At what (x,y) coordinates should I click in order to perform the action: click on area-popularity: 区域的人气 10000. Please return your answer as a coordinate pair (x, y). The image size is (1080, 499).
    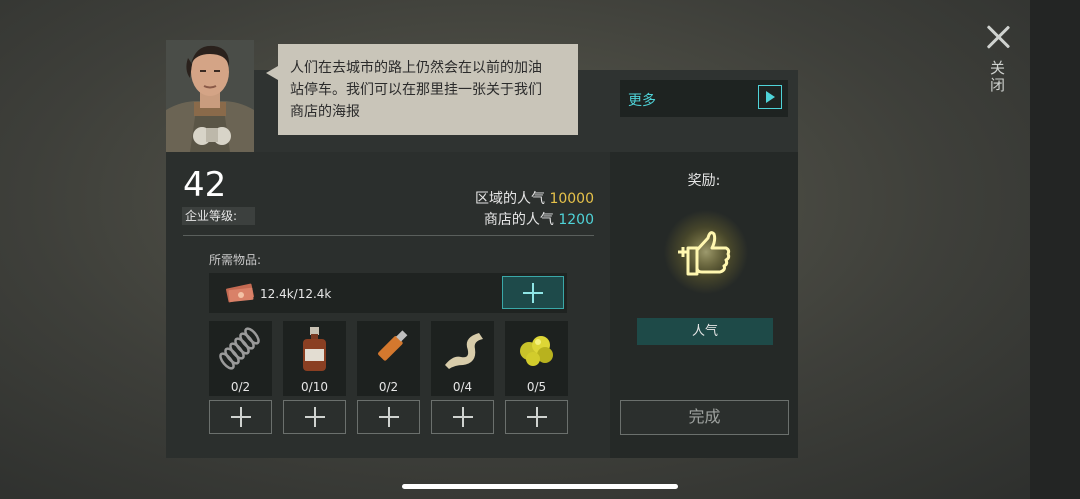
    Looking at the image, I should click on (534, 198).